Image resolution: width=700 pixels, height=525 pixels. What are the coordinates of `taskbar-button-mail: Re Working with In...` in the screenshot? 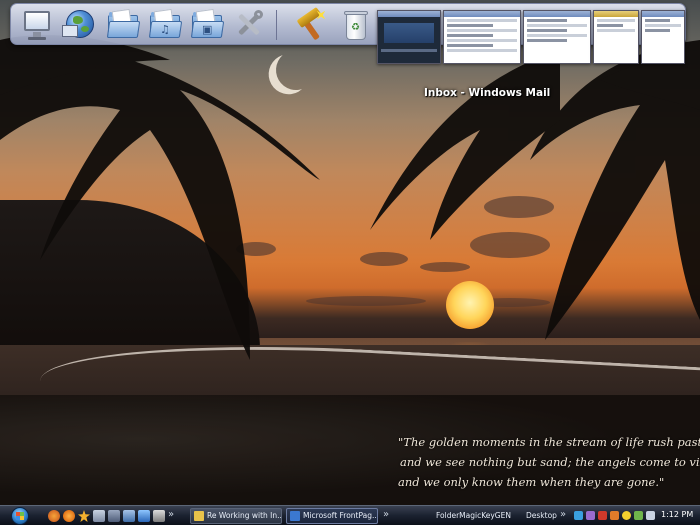 It's located at (236, 516).